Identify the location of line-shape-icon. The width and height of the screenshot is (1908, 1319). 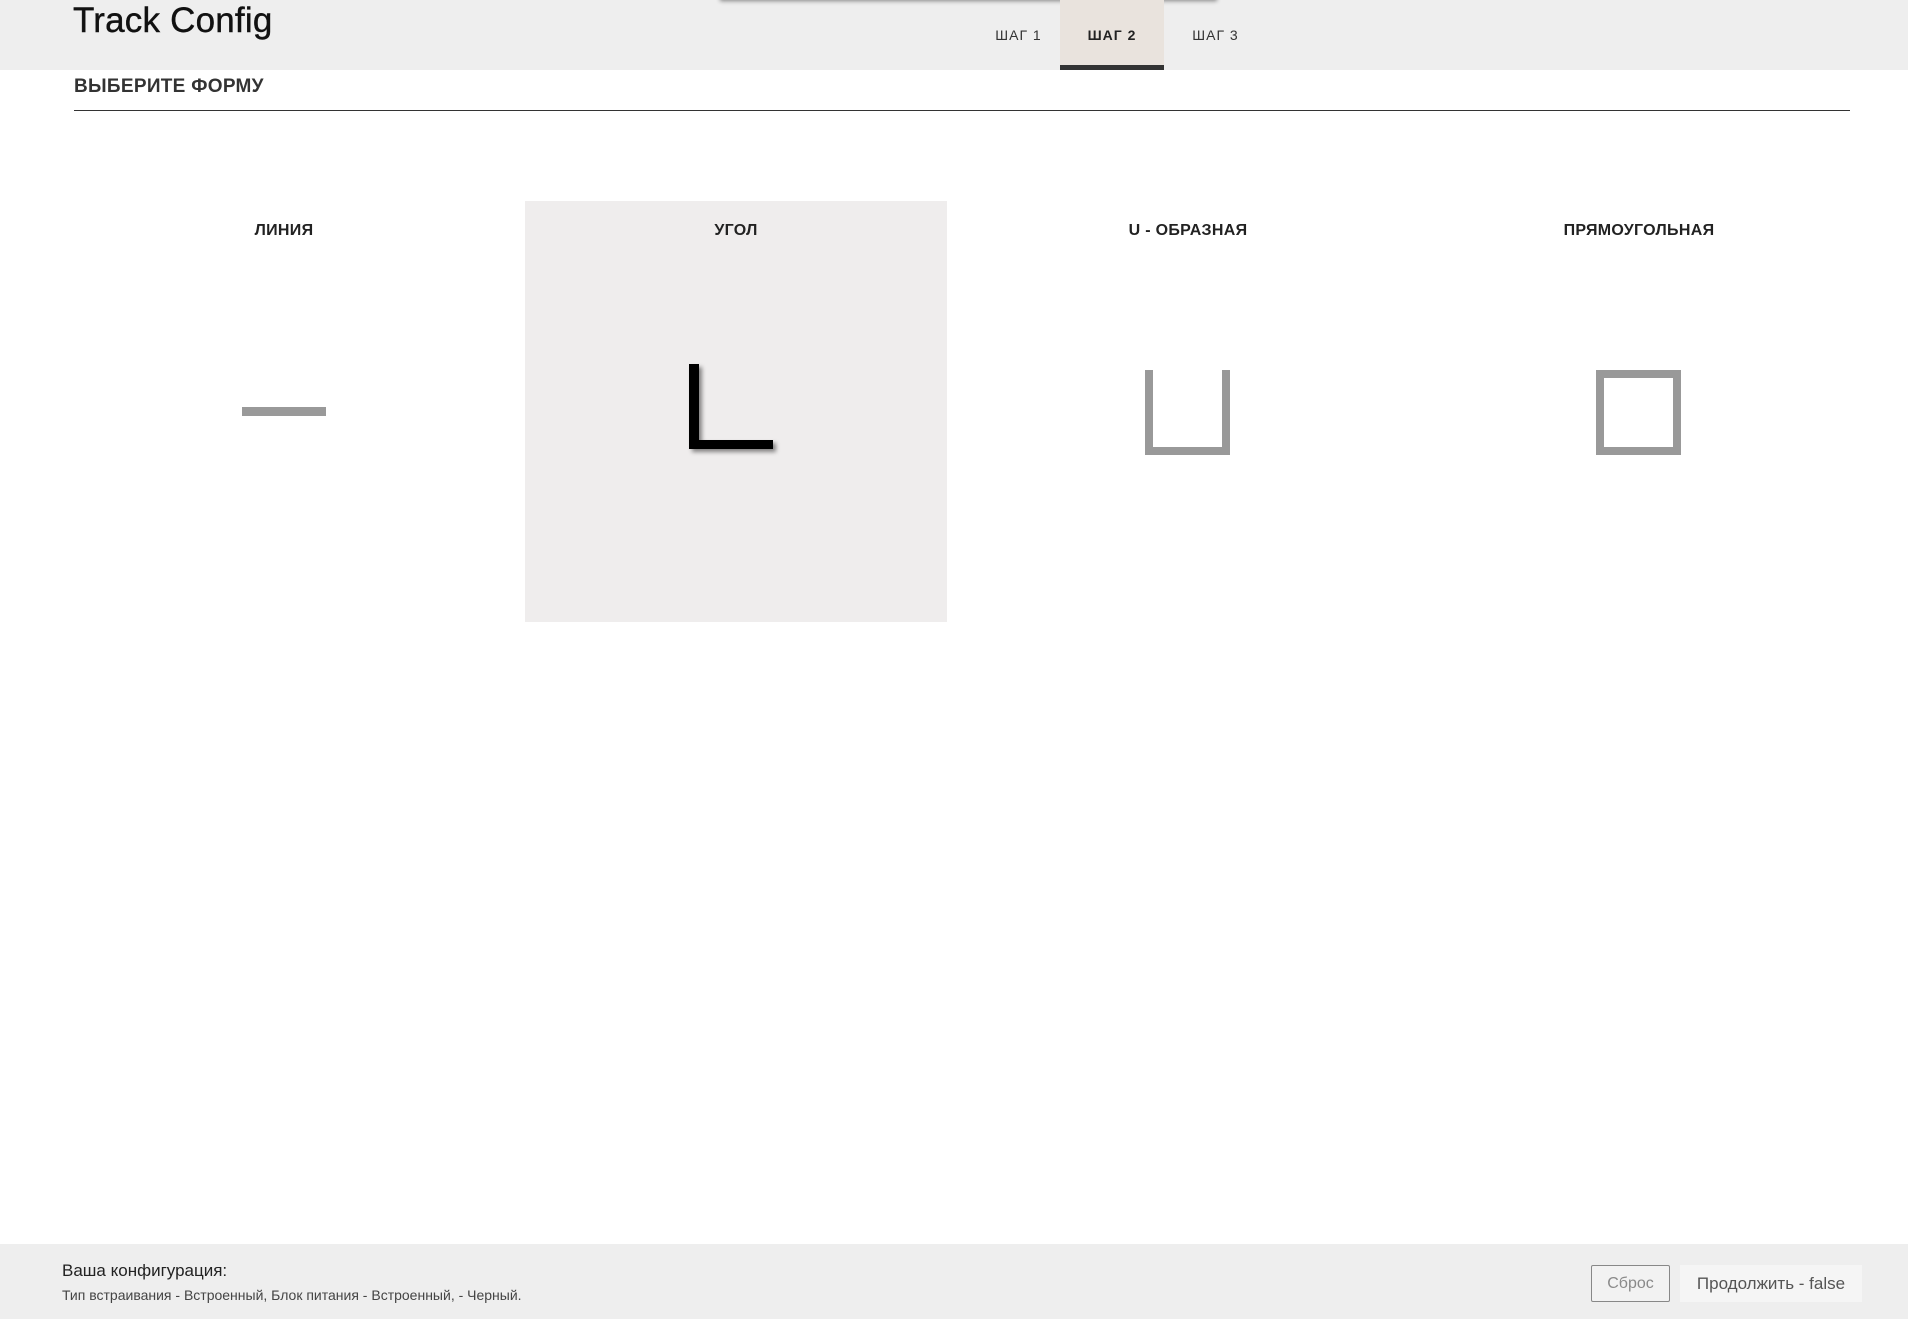
(284, 411).